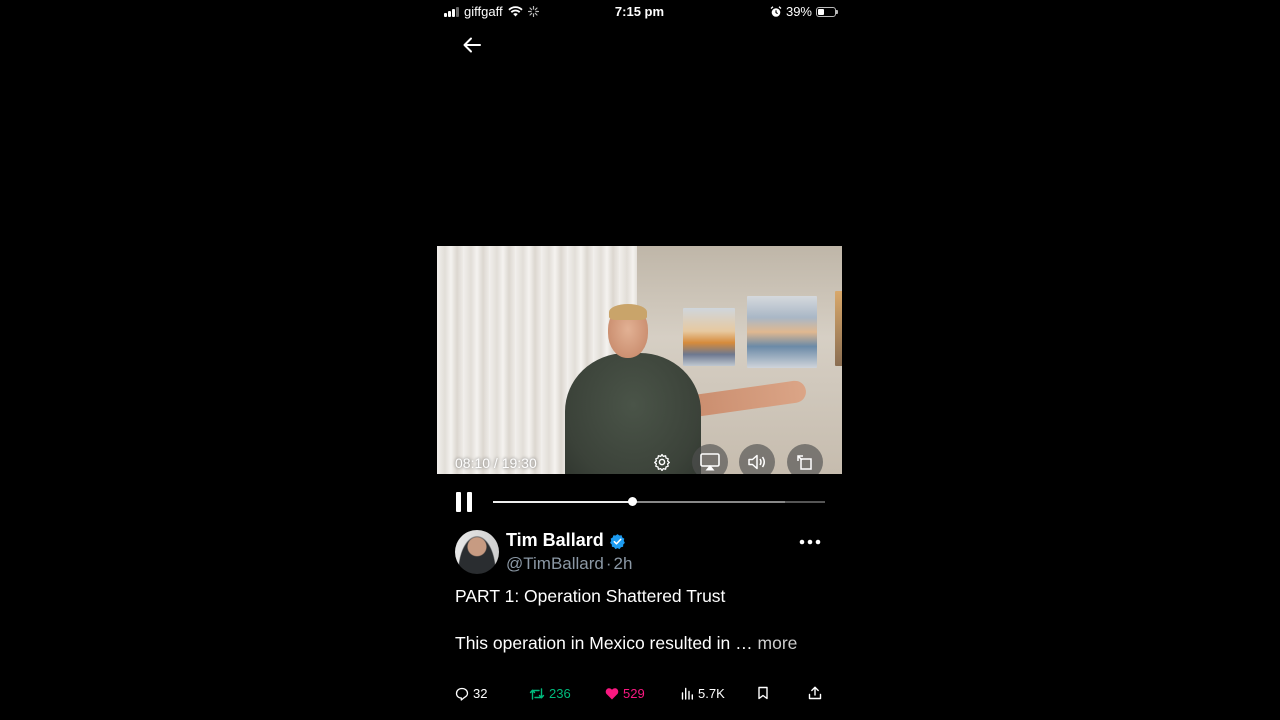 The image size is (1280, 720). What do you see at coordinates (634, 693) in the screenshot?
I see `like-count: 529` at bounding box center [634, 693].